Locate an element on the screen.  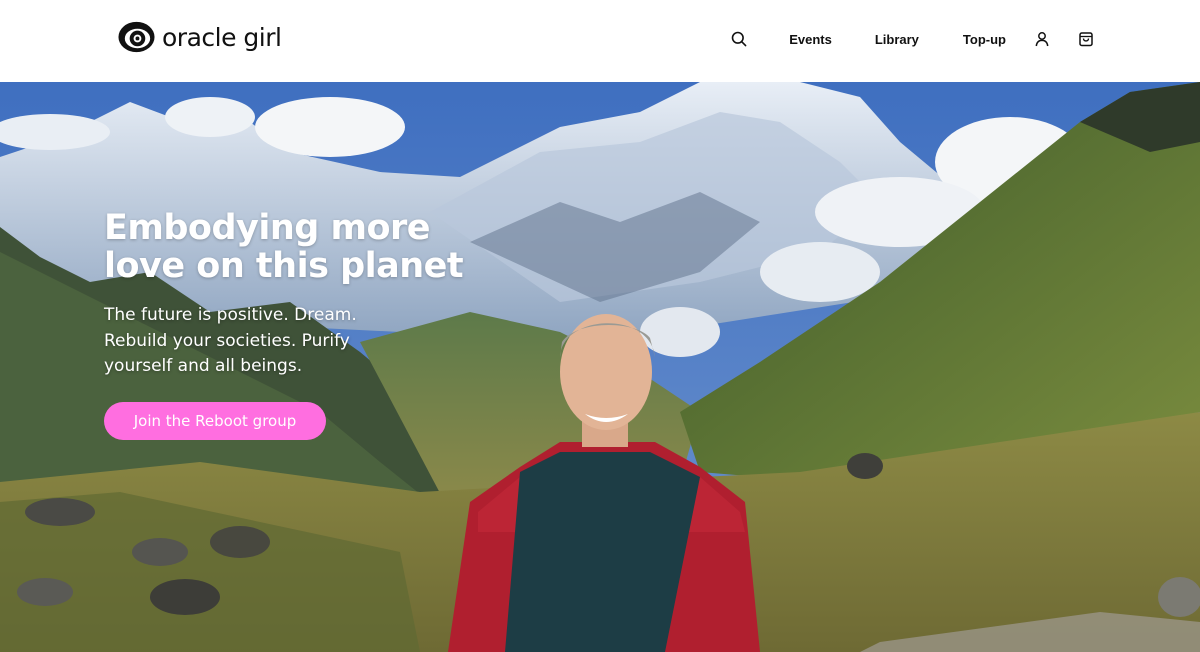
main-nav: Events Library Top-up is located at coordinates (912, 39).